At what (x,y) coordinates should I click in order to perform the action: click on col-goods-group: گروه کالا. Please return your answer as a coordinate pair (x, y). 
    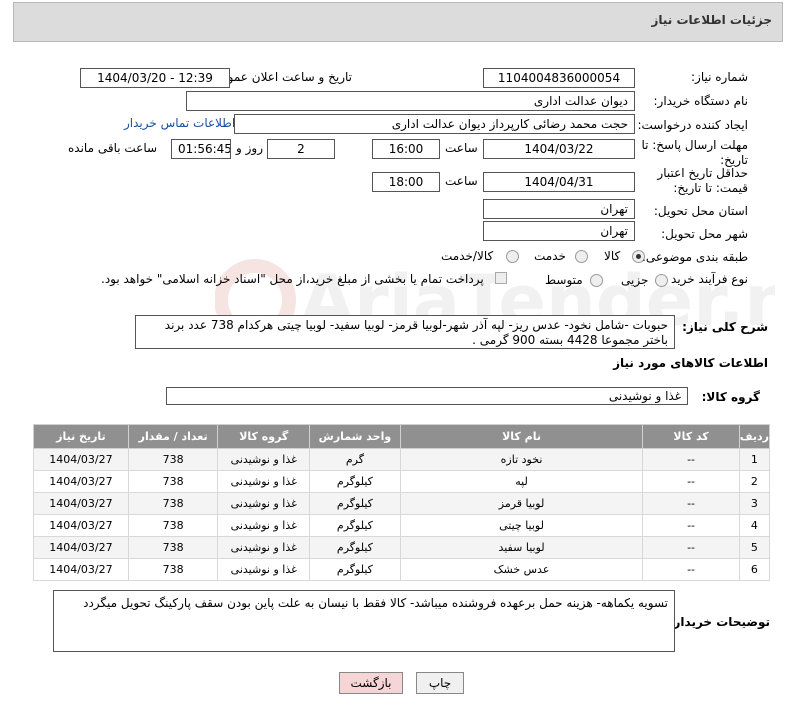
    Looking at the image, I should click on (264, 436).